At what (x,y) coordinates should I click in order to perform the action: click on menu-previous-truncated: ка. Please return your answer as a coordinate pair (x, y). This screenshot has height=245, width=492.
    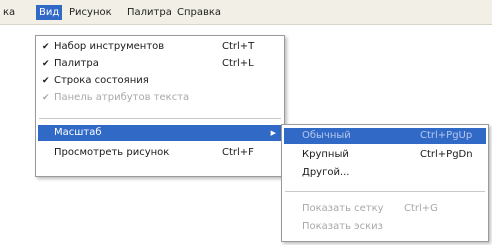
    Looking at the image, I should click on (9, 12).